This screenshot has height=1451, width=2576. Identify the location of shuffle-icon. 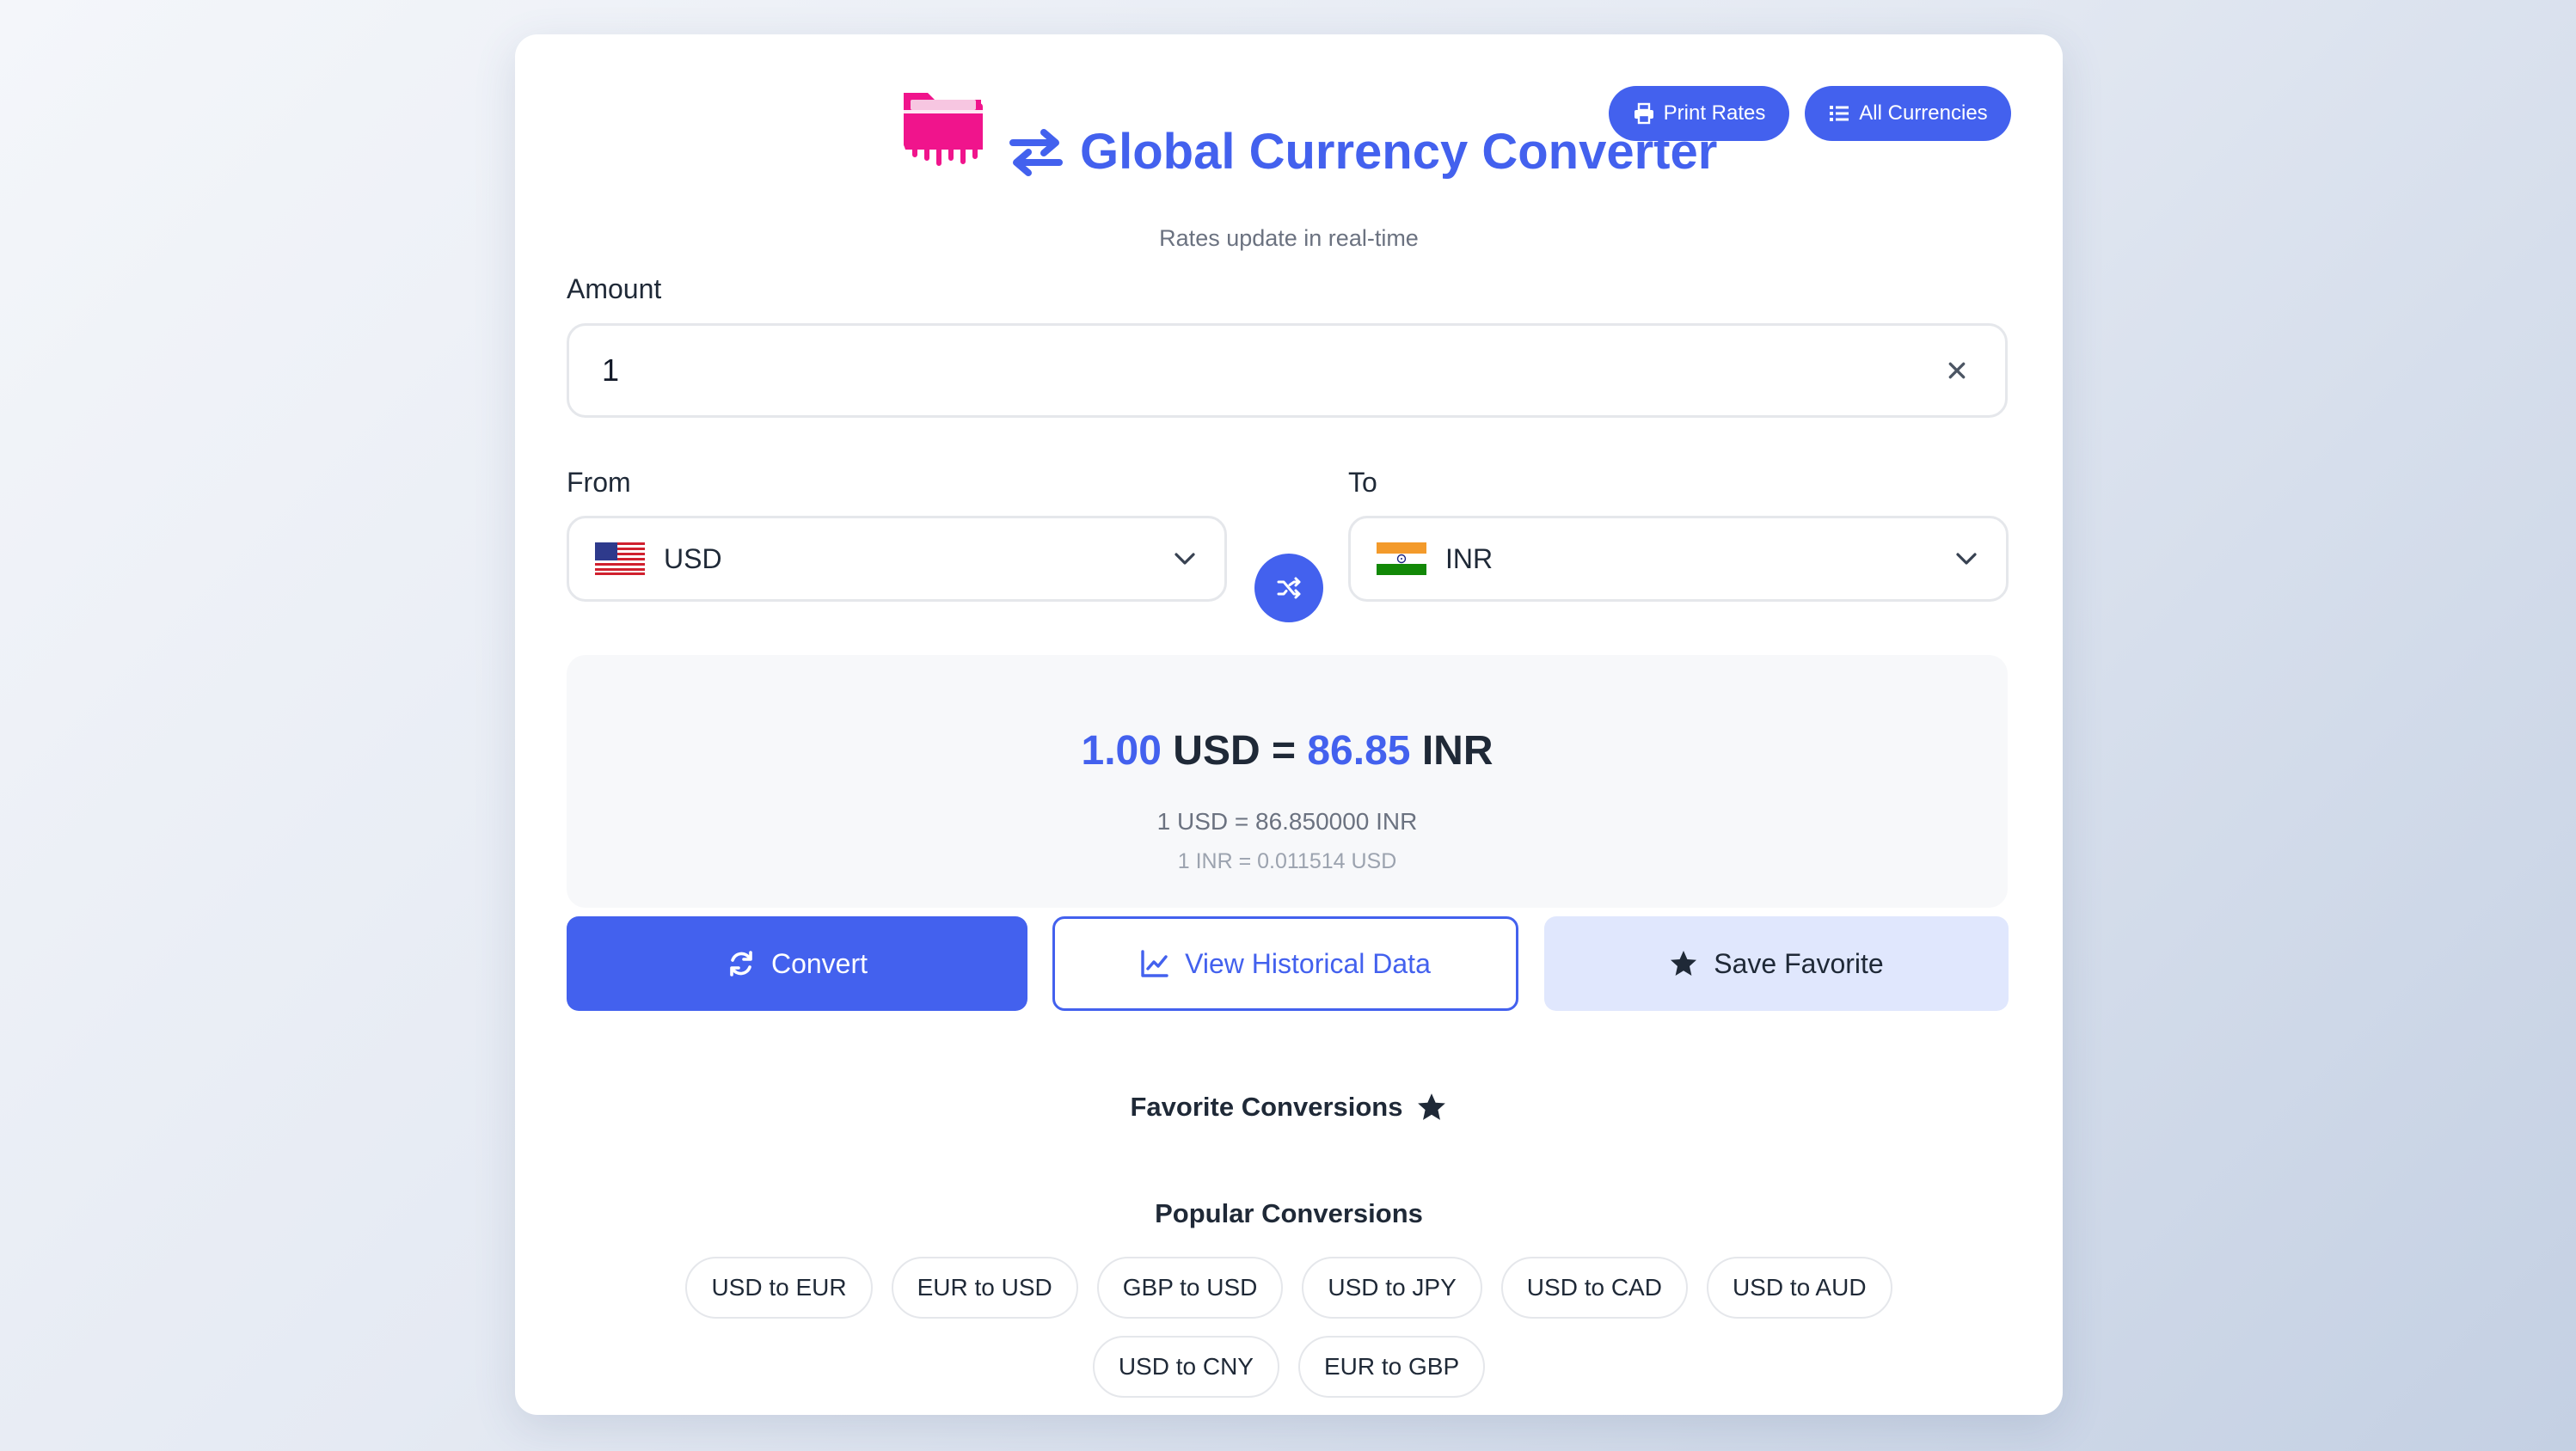
(1289, 588).